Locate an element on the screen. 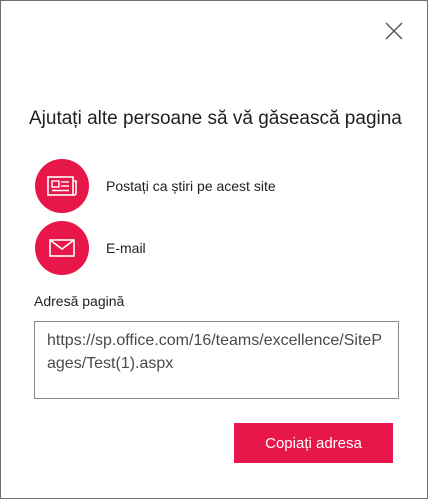 The width and height of the screenshot is (430, 501). copy-address-button: Copiați adresa is located at coordinates (313, 443).